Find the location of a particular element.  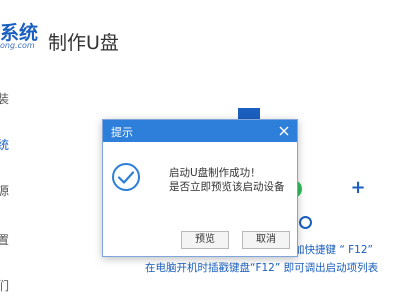

sidebar-item-about: 们 is located at coordinates (15, 288).